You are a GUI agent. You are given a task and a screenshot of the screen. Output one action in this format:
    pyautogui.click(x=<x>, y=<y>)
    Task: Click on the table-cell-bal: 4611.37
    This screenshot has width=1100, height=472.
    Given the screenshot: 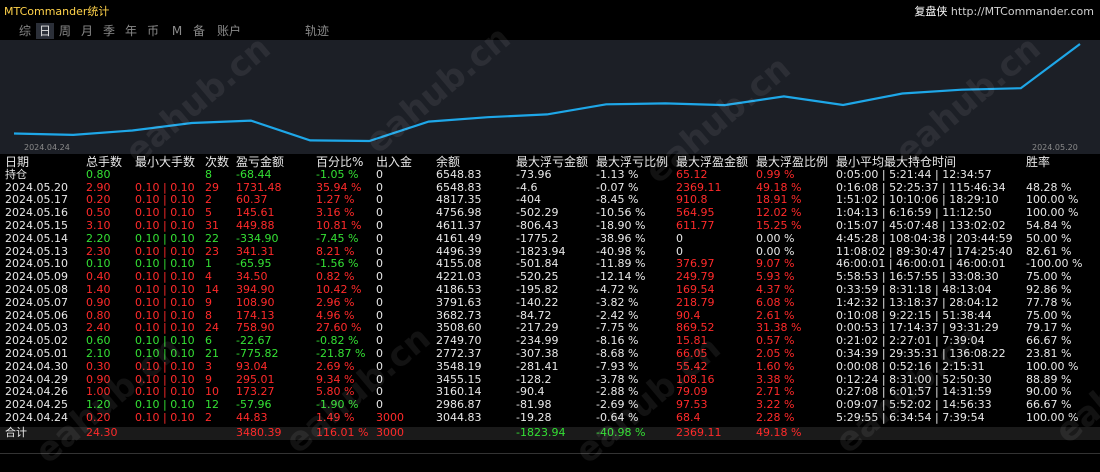 What is the action you would take?
    pyautogui.click(x=459, y=225)
    